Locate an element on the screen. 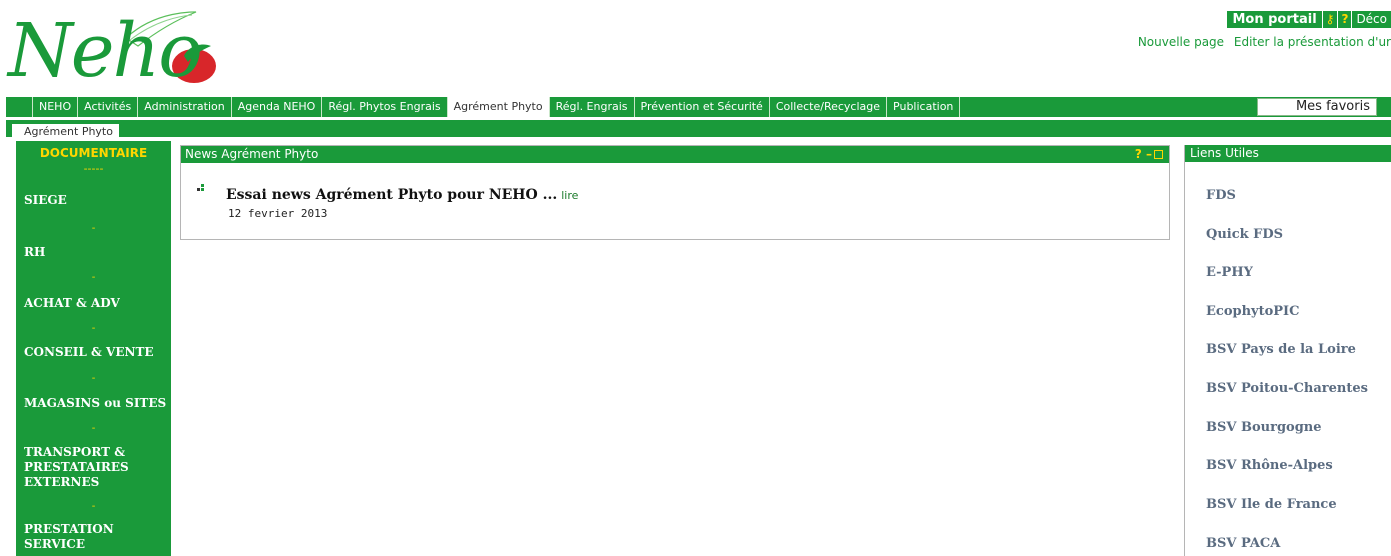  panel-help-minimize-icons: ? – is located at coordinates (1143, 154).